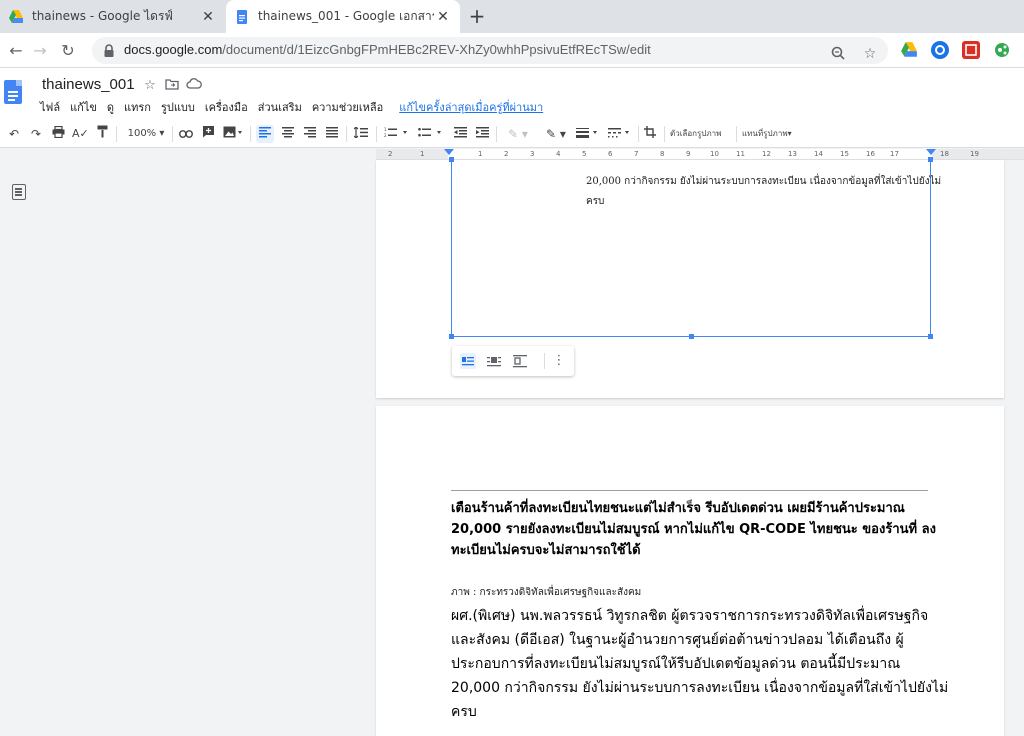  I want to click on border-weight-icon, so click(588, 134).